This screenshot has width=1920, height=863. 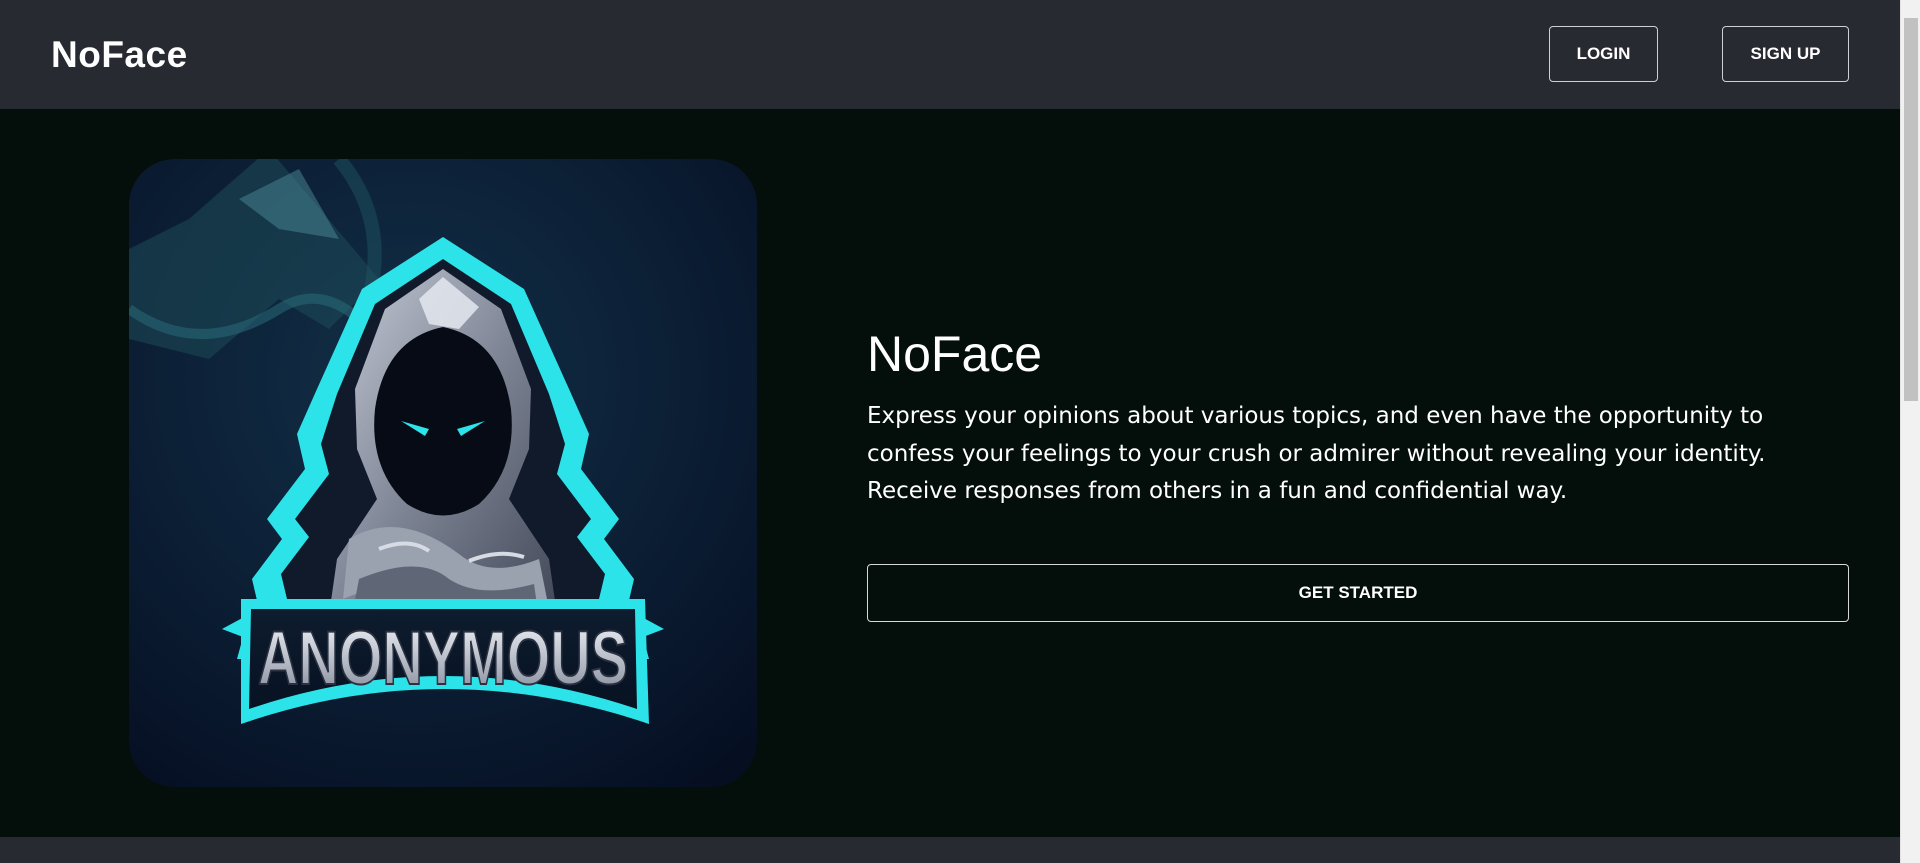 I want to click on brand-logo: NoFace, so click(x=119, y=55).